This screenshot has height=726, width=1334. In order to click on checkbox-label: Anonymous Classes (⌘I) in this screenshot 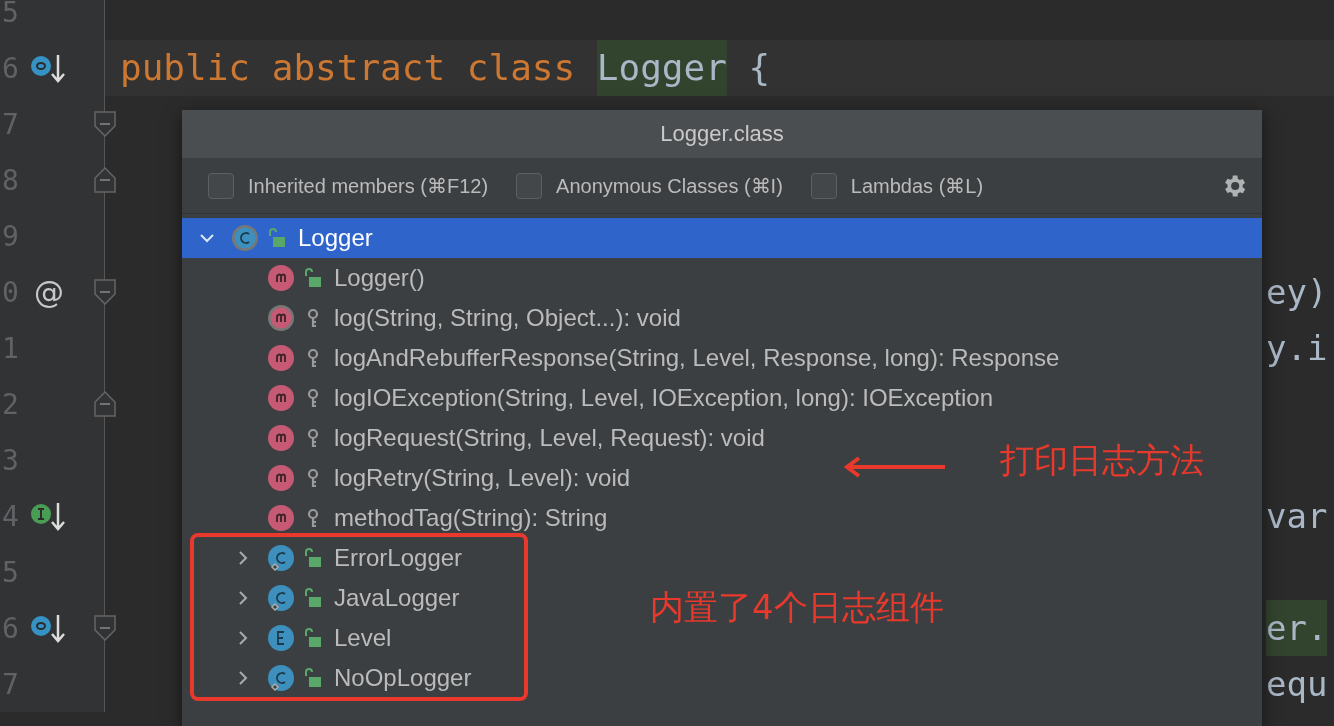, I will do `click(669, 185)`.